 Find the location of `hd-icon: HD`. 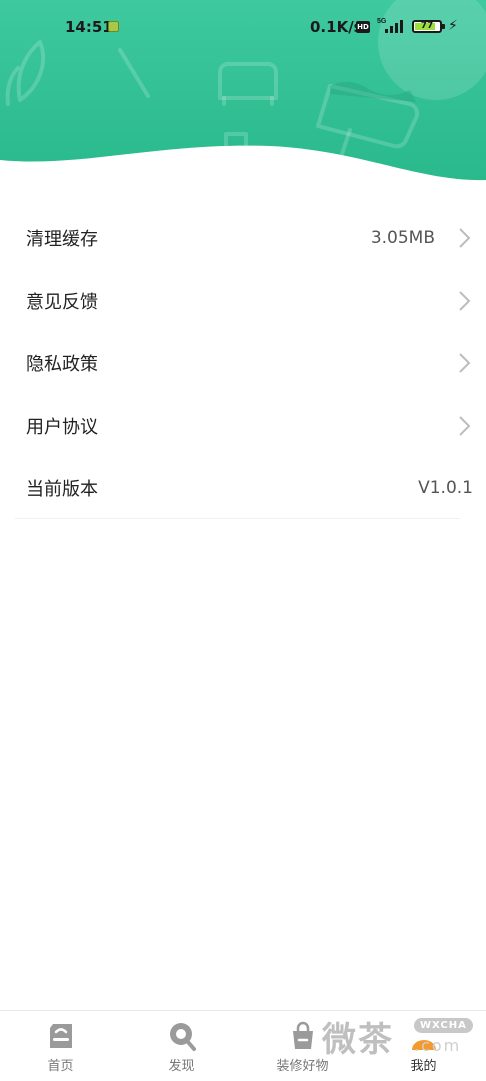

hd-icon: HD is located at coordinates (363, 27).